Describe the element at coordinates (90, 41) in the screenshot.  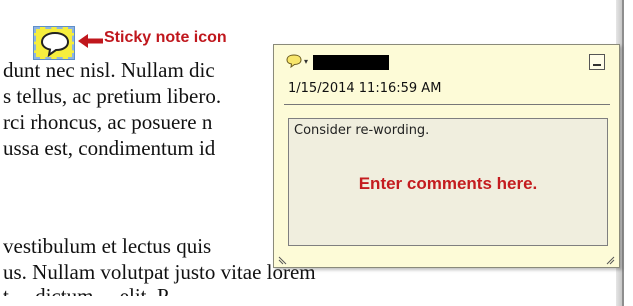
I see `callout-arrow-icon` at that location.